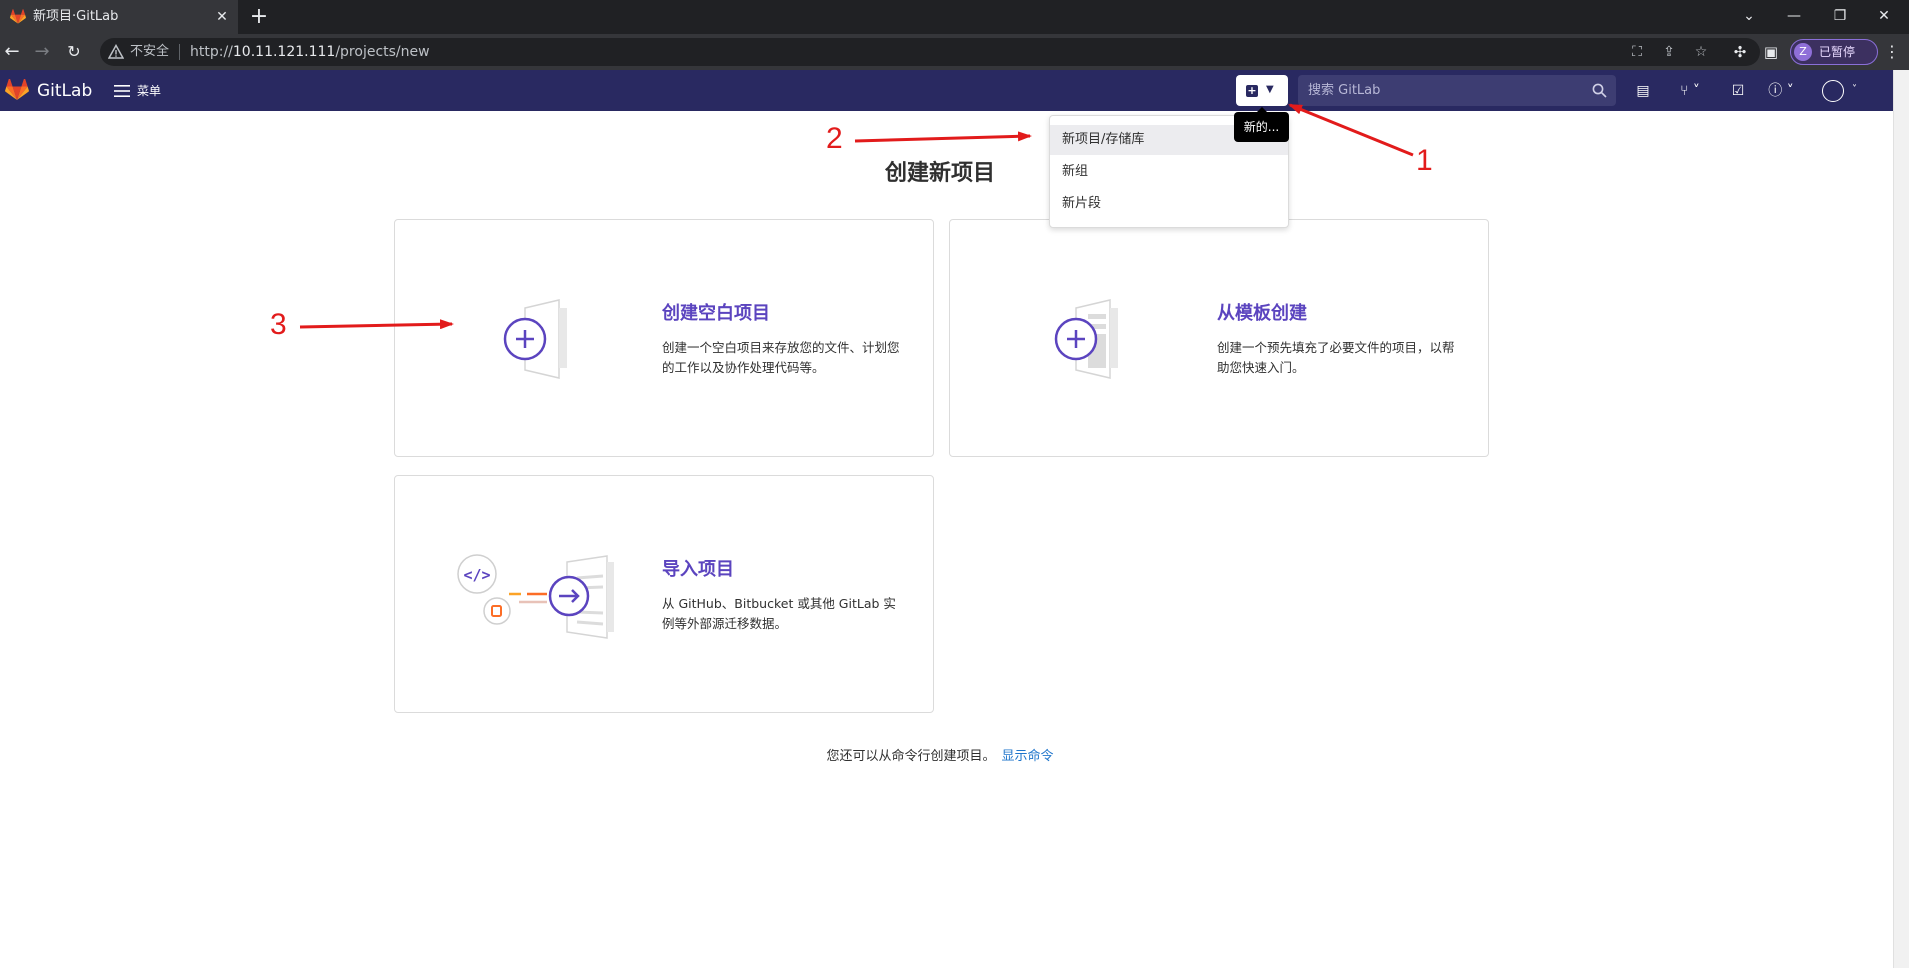  What do you see at coordinates (954, 17) in the screenshot?
I see `browser-tab-bar: 新项目·GitLab ✕ + ⌄ — ❐ ✕` at bounding box center [954, 17].